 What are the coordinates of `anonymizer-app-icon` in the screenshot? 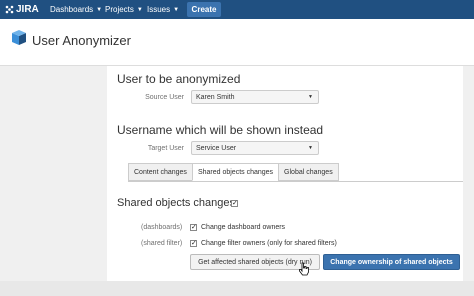 It's located at (19, 37).